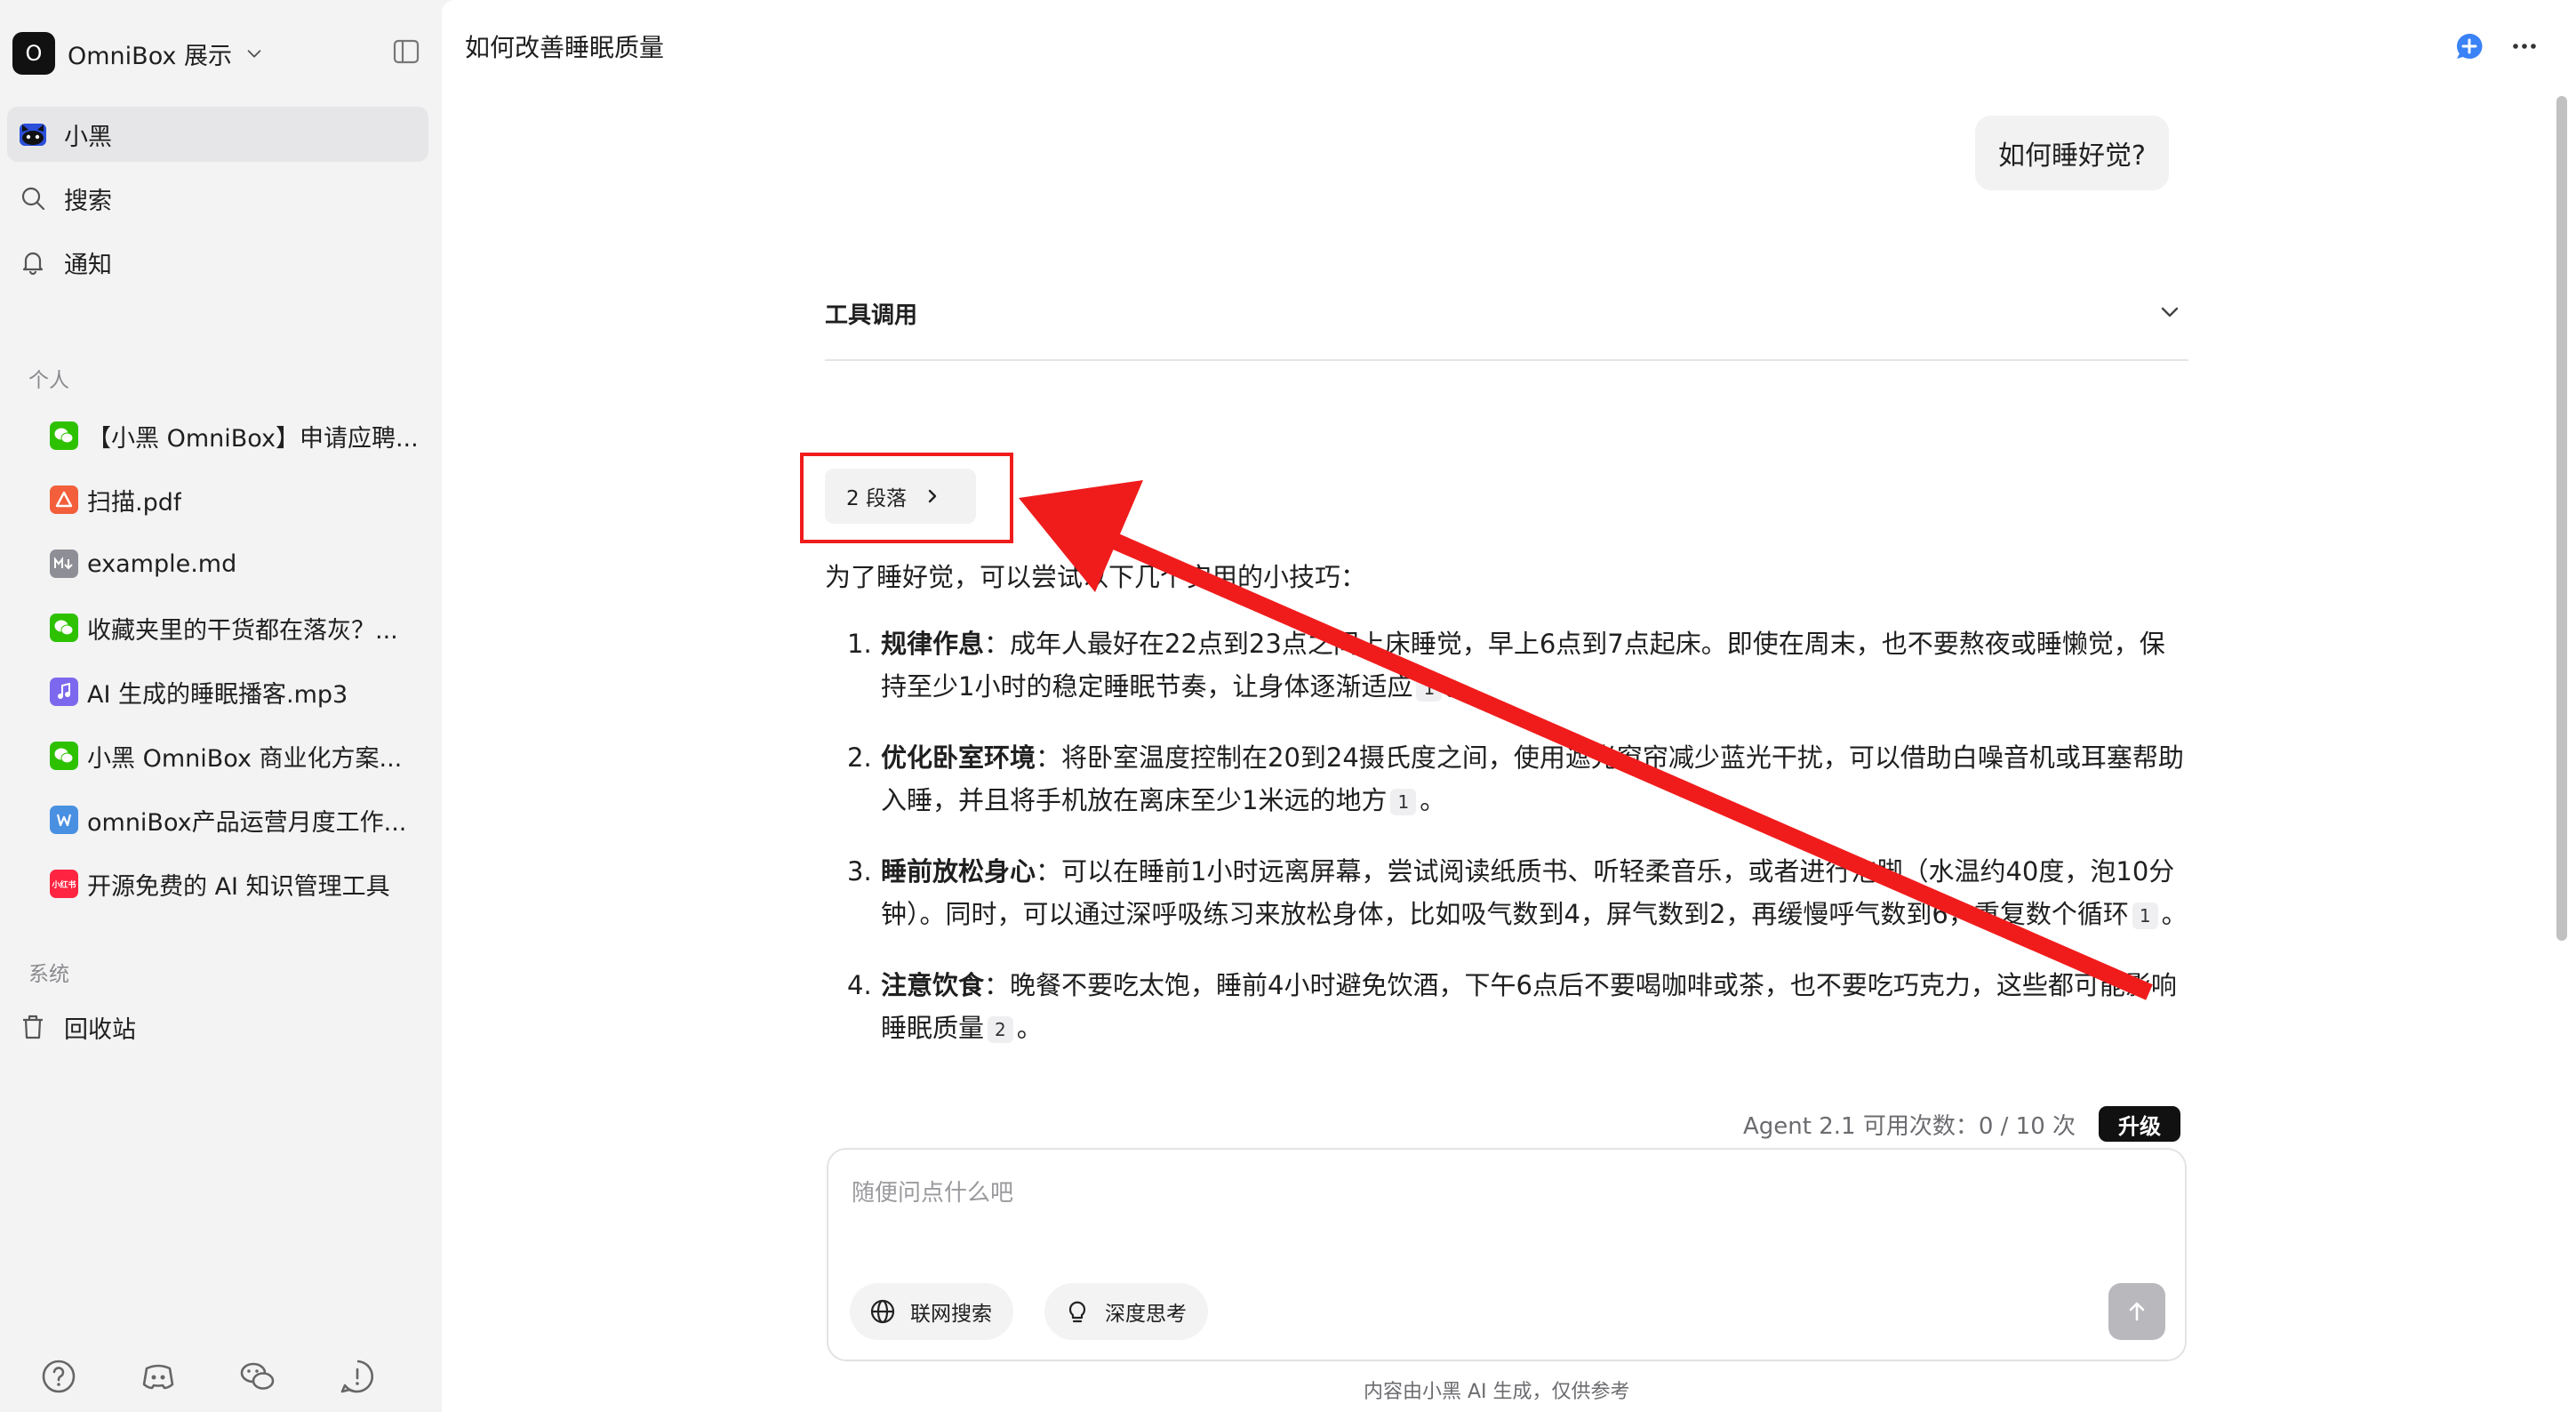 The image size is (2576, 1412). Describe the element at coordinates (158, 1376) in the screenshot. I see `discord-icon` at that location.